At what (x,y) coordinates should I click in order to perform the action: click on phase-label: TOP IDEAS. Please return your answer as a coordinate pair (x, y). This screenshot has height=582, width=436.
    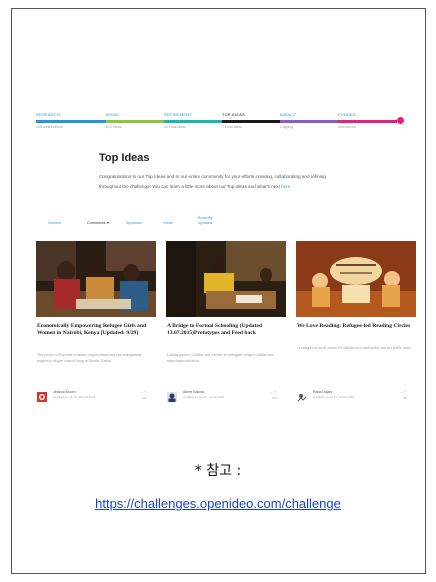
    Looking at the image, I should click on (233, 114).